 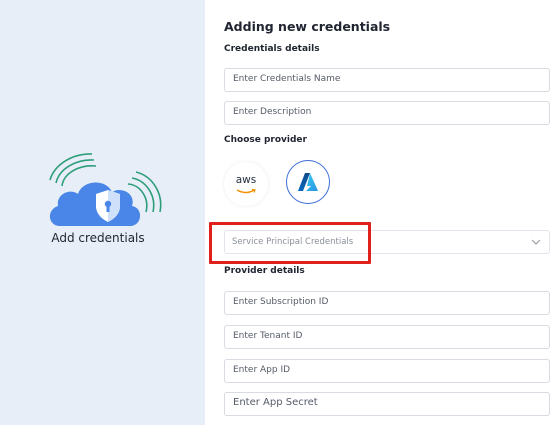 I want to click on subscription-id-input: Enter Subscription ID, so click(x=387, y=303).